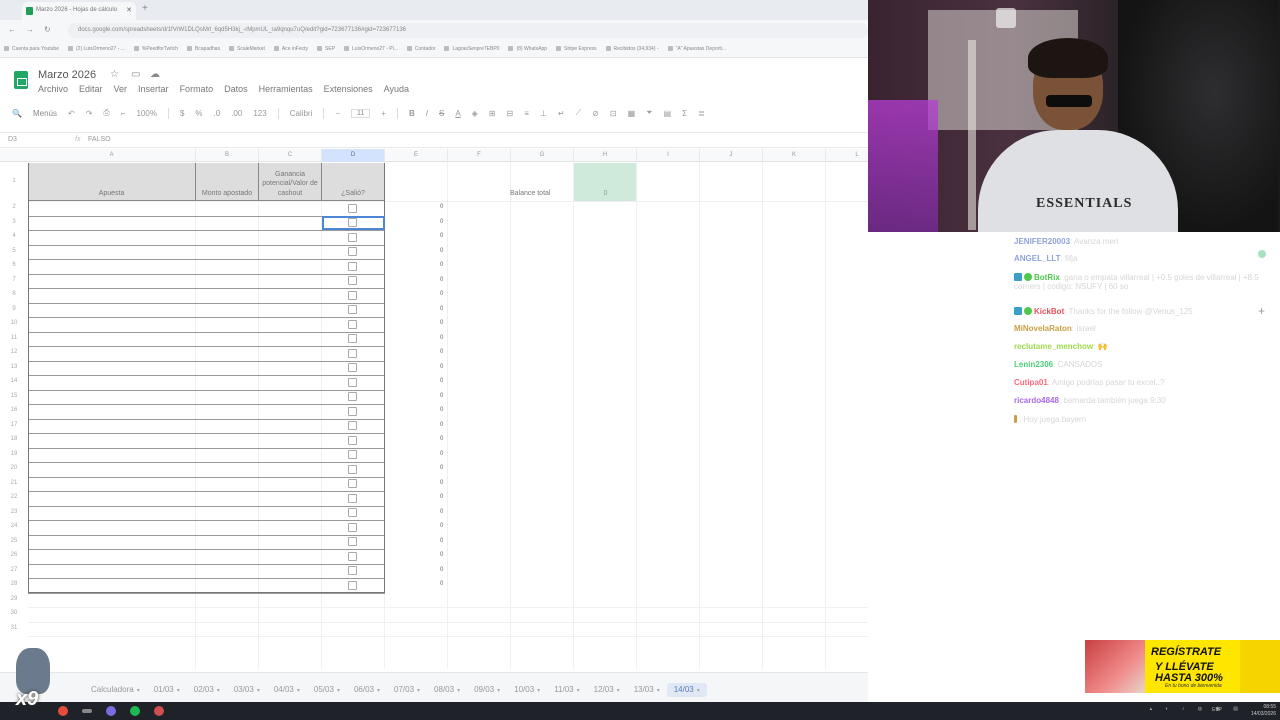  Describe the element at coordinates (1036, 400) in the screenshot. I see `chat-username: ricardo4848` at that location.